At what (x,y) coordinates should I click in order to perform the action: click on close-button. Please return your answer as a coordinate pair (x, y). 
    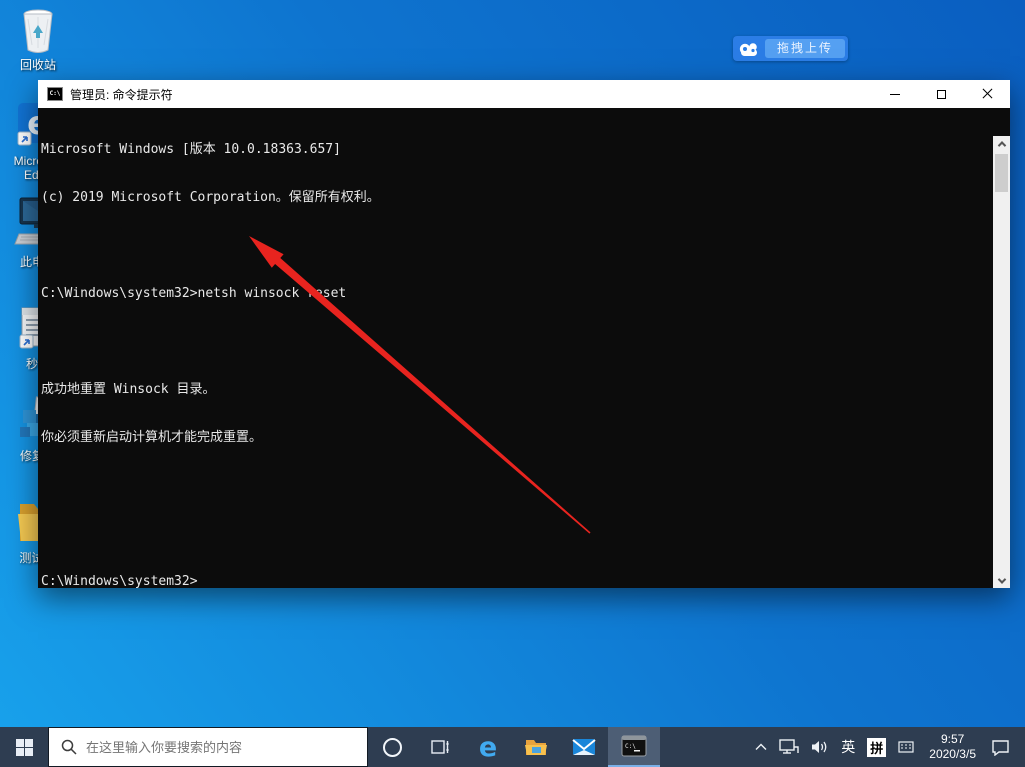
    Looking at the image, I should click on (987, 94).